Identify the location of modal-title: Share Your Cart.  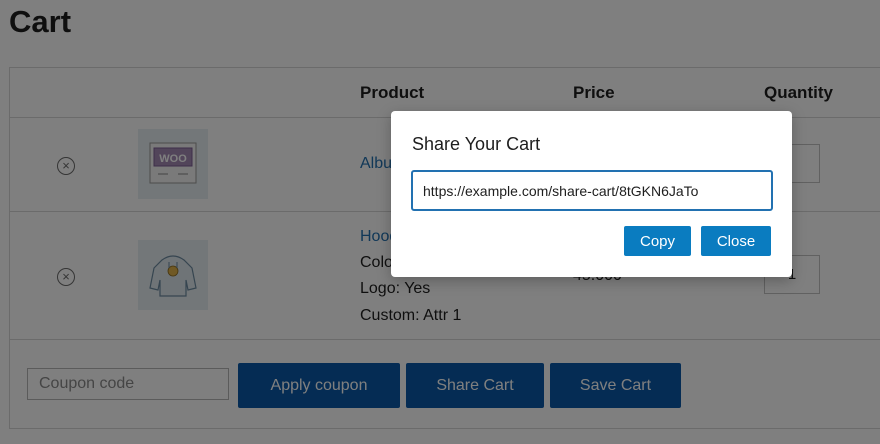
(476, 144).